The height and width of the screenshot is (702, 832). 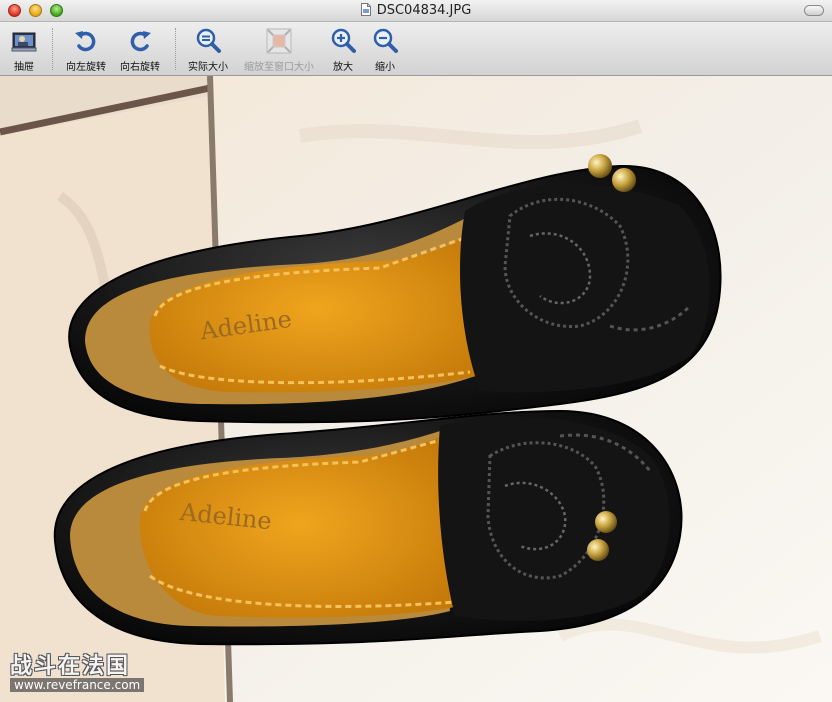 What do you see at coordinates (77, 685) in the screenshot?
I see `watermark-url-text: www.revefrance.com` at bounding box center [77, 685].